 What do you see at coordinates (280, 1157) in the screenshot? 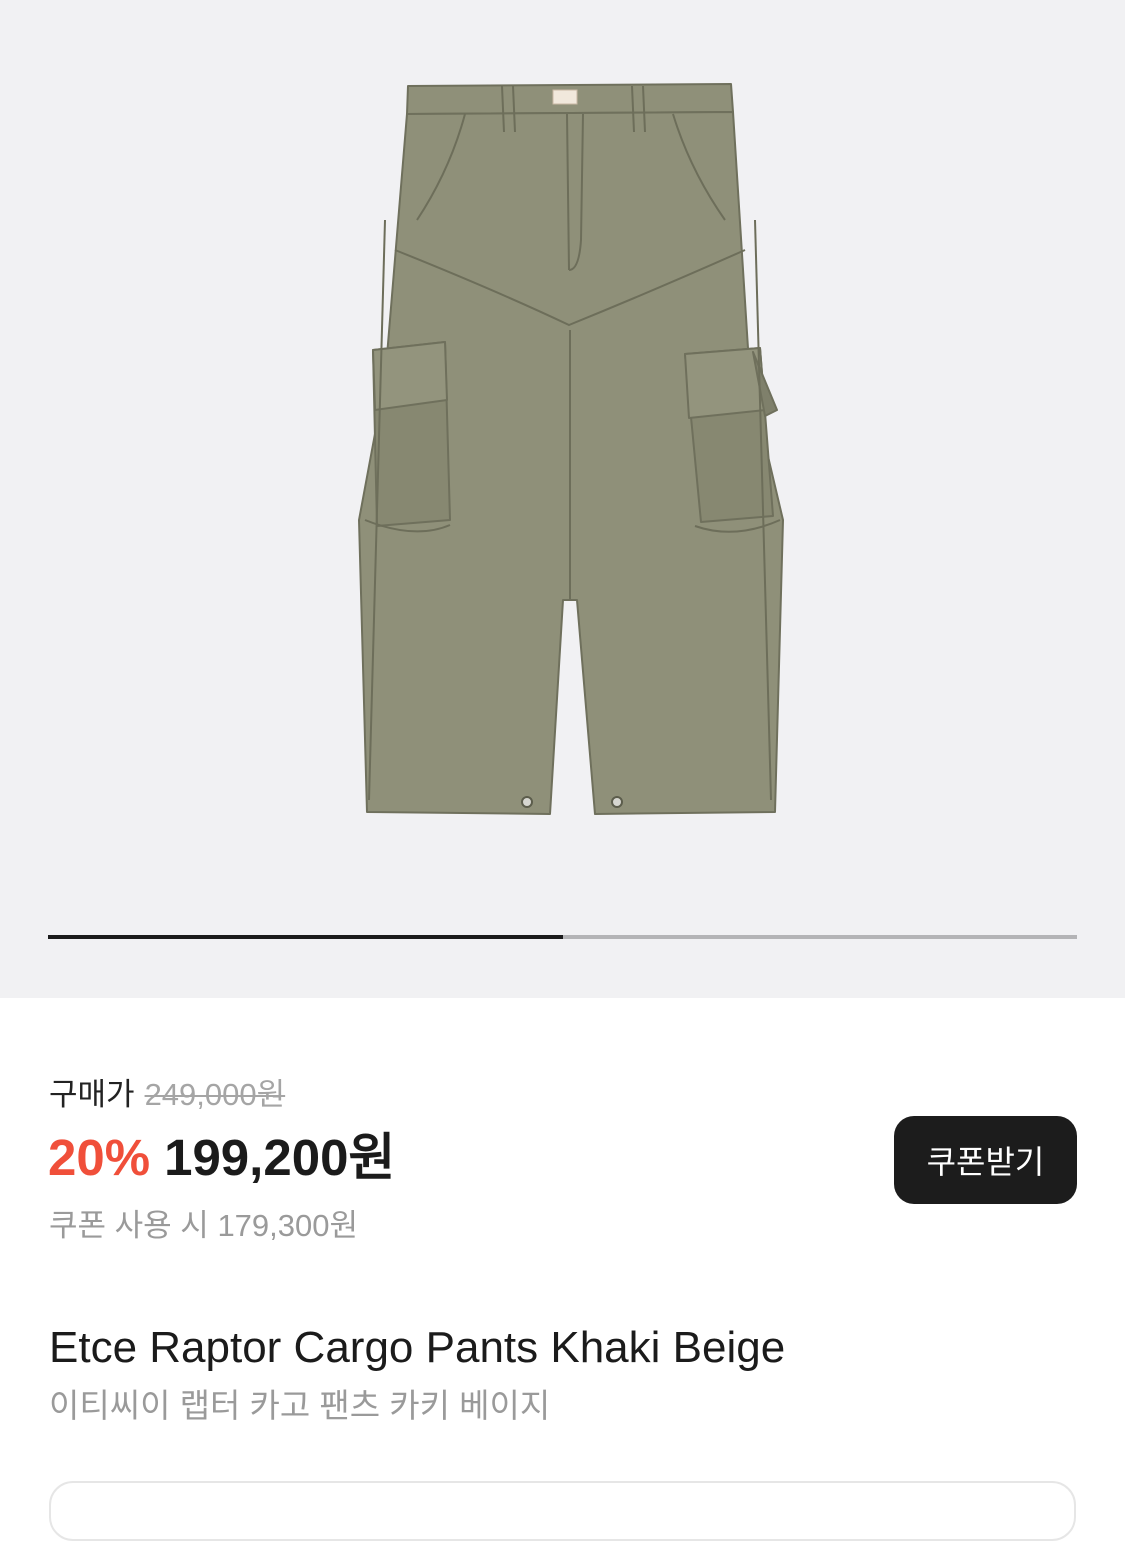
I see `sale-price: 199,200원` at bounding box center [280, 1157].